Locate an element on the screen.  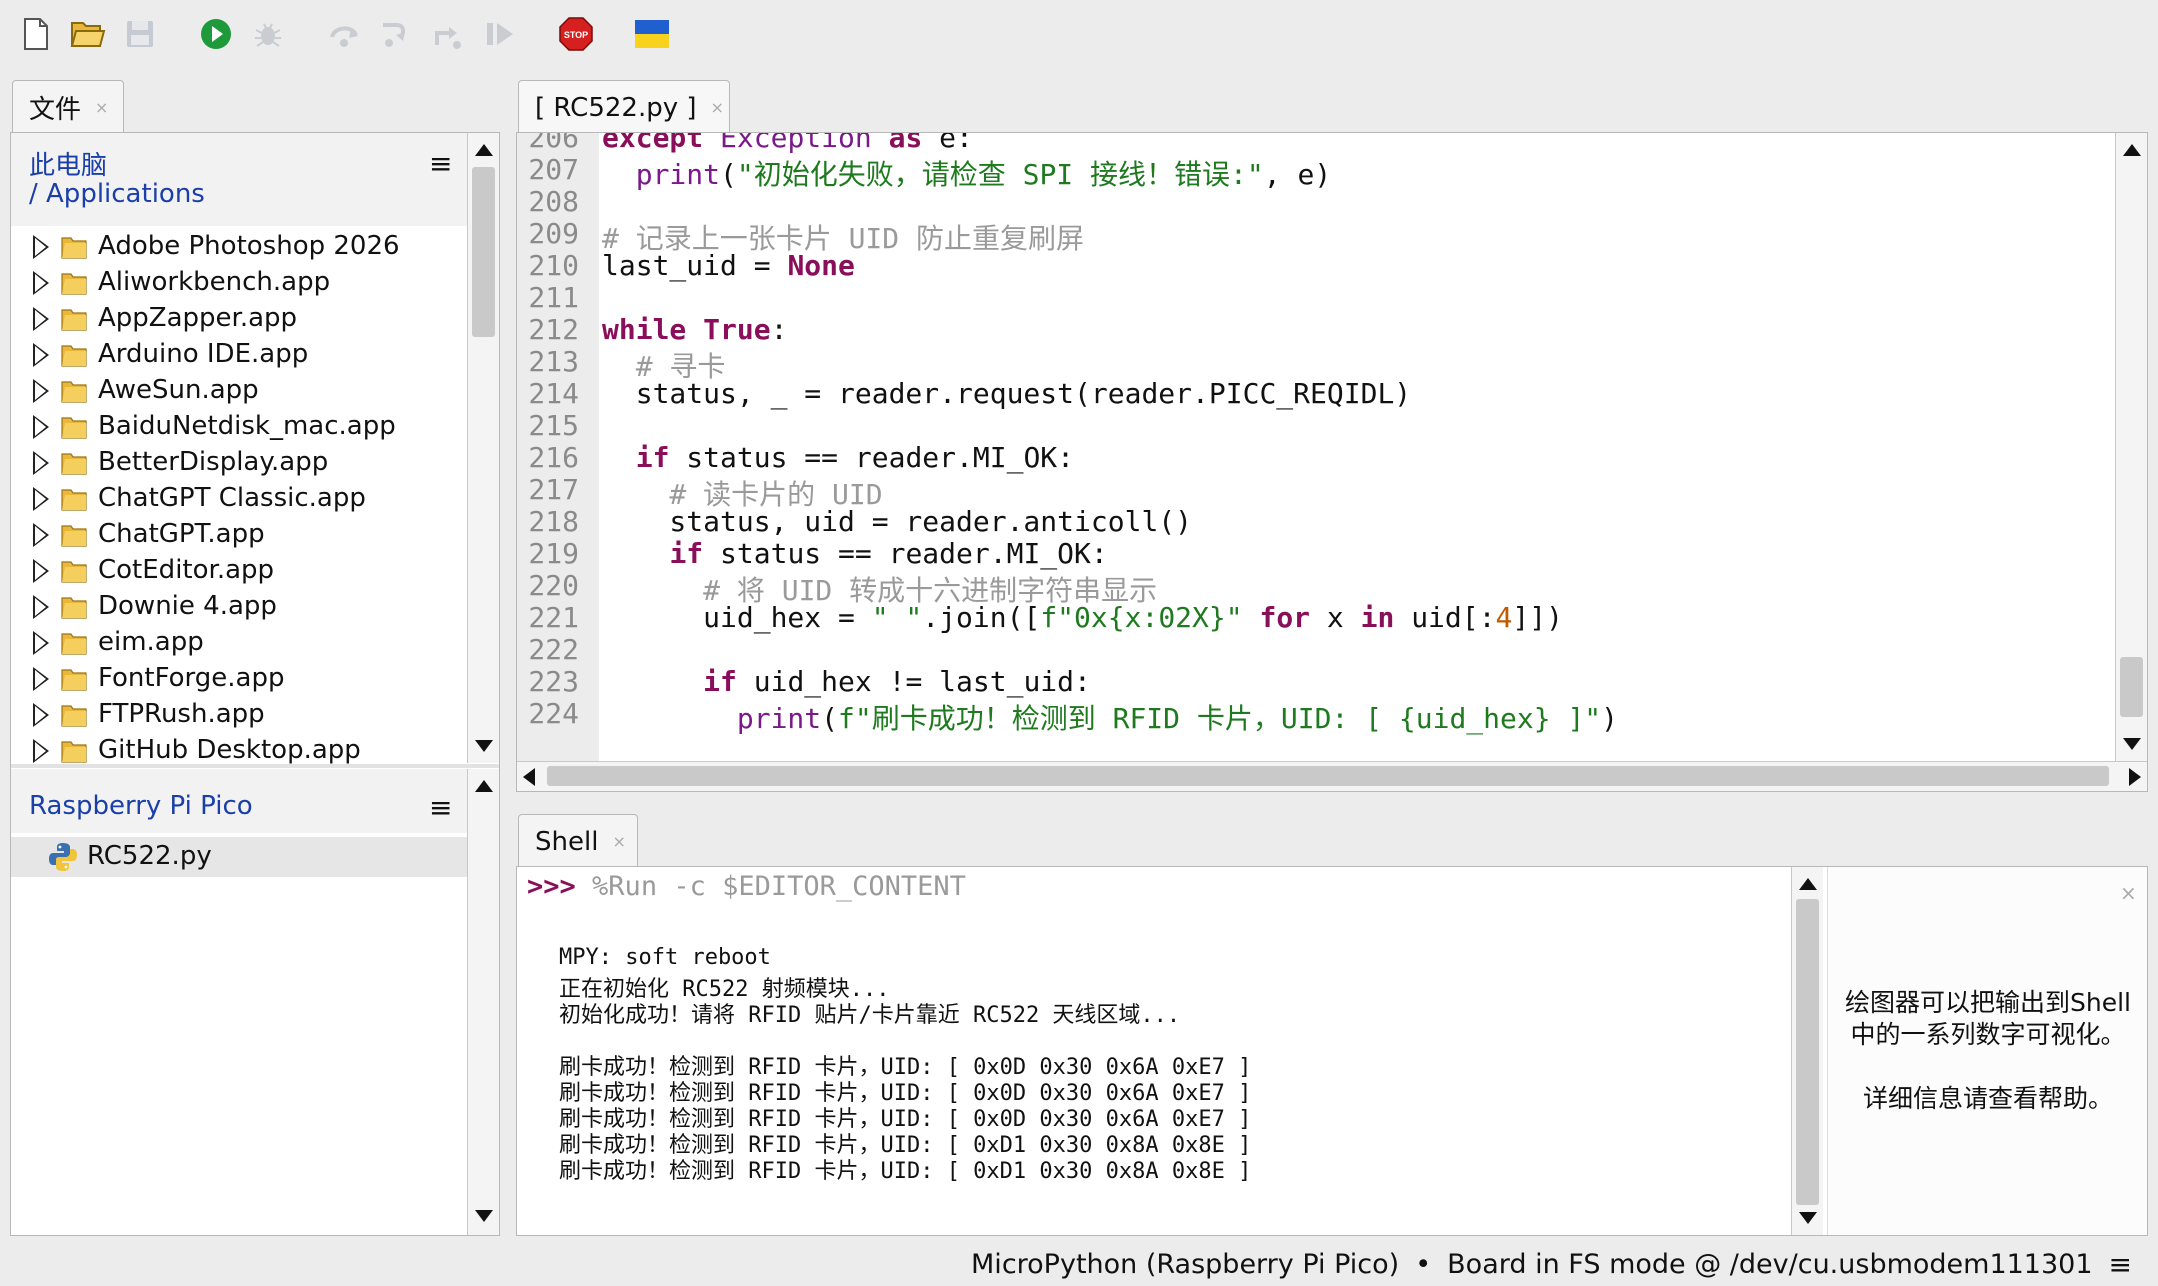
device-title: Raspberry Pi Pico is located at coordinates (141, 806).